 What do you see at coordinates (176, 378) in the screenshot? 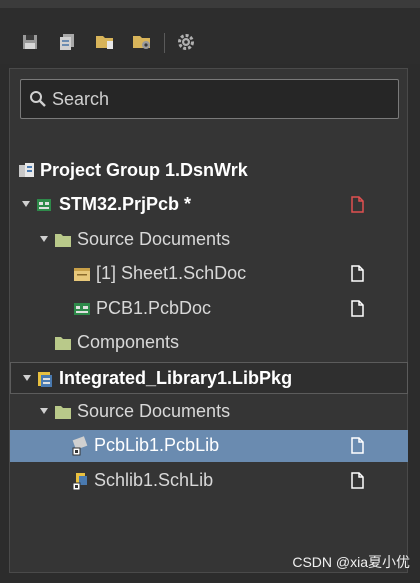
I see `tree-item-label: Integrated_Library1.LibPkg` at bounding box center [176, 378].